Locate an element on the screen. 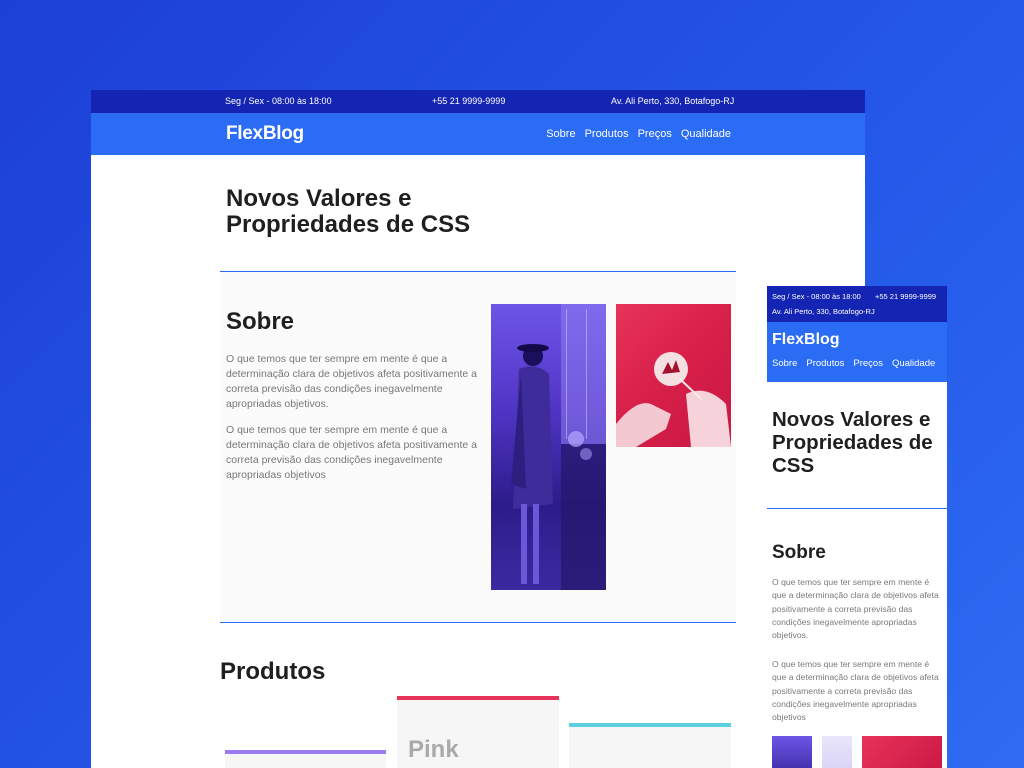 The height and width of the screenshot is (768, 1024). main-nav: FlexBlog Sobre Produtos Preços Qualidade is located at coordinates (478, 134).